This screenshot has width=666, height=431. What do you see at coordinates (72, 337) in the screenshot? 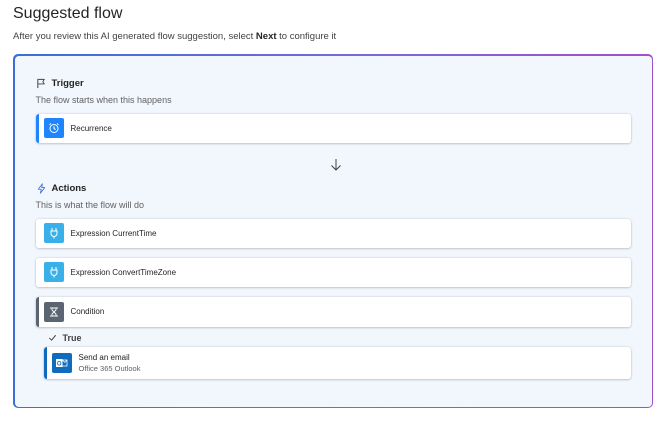
I see `branch-true-label: True` at bounding box center [72, 337].